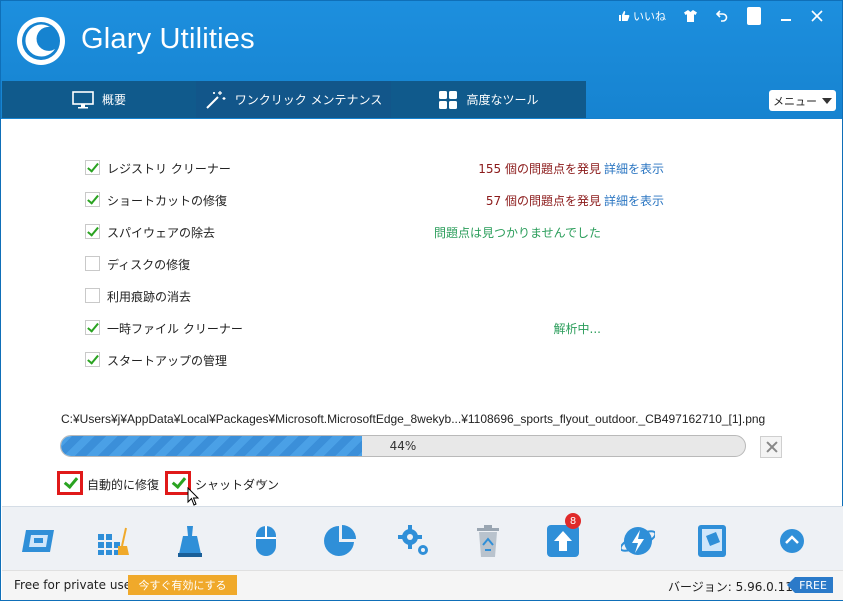  What do you see at coordinates (92, 263) in the screenshot?
I see `disk-repair-checkbox` at bounding box center [92, 263].